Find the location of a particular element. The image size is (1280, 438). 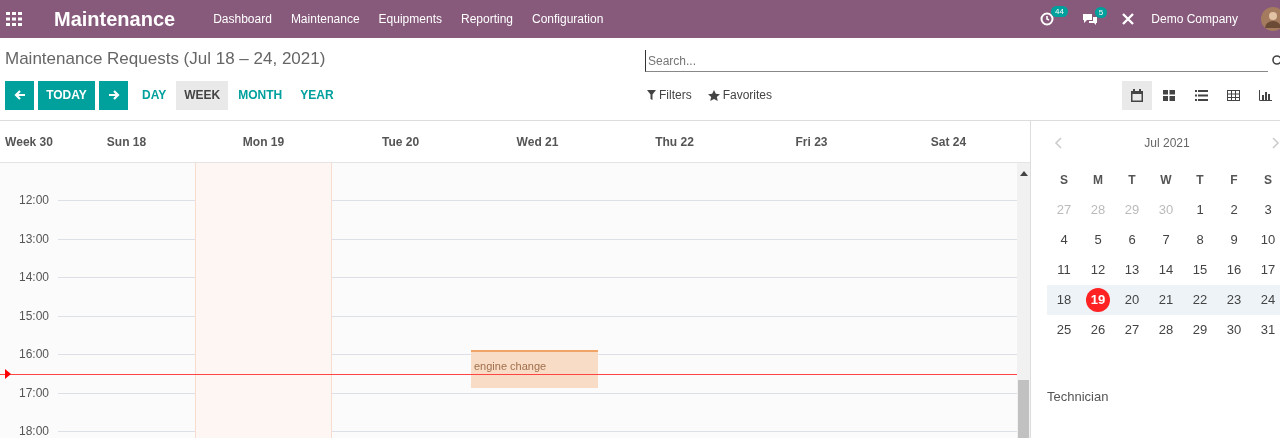

next-button is located at coordinates (113, 95).